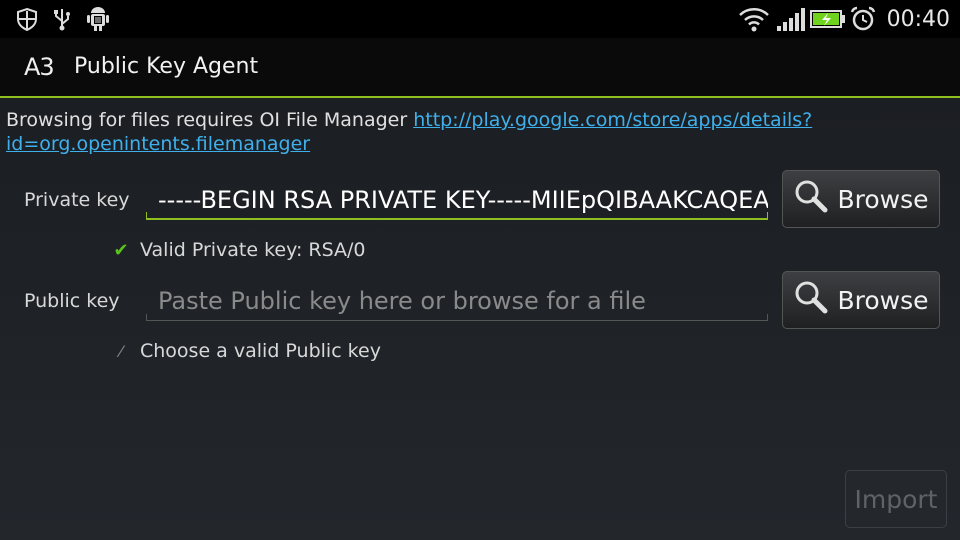 The width and height of the screenshot is (960, 540). Describe the element at coordinates (480, 68) in the screenshot. I see `title-bar: A3 Public Key Agent` at that location.